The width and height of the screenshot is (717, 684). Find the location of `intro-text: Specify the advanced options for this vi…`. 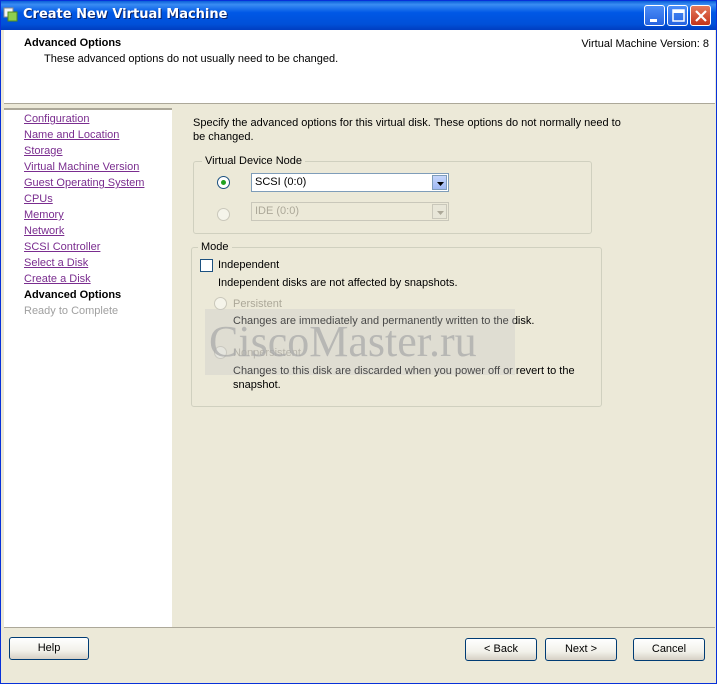

intro-text: Specify the advanced options for this vi… is located at coordinates (407, 130).